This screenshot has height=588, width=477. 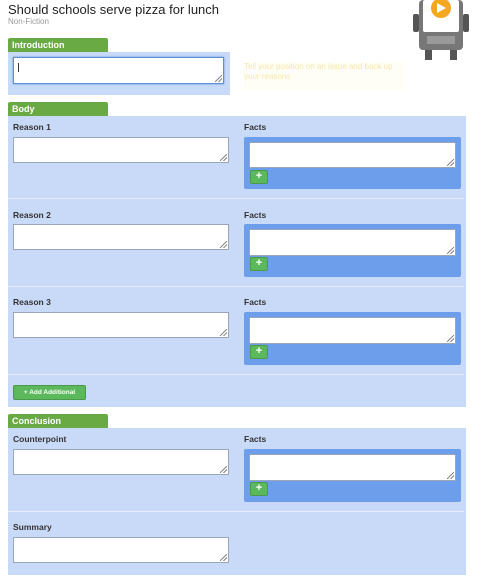 I want to click on summary-input, so click(x=121, y=550).